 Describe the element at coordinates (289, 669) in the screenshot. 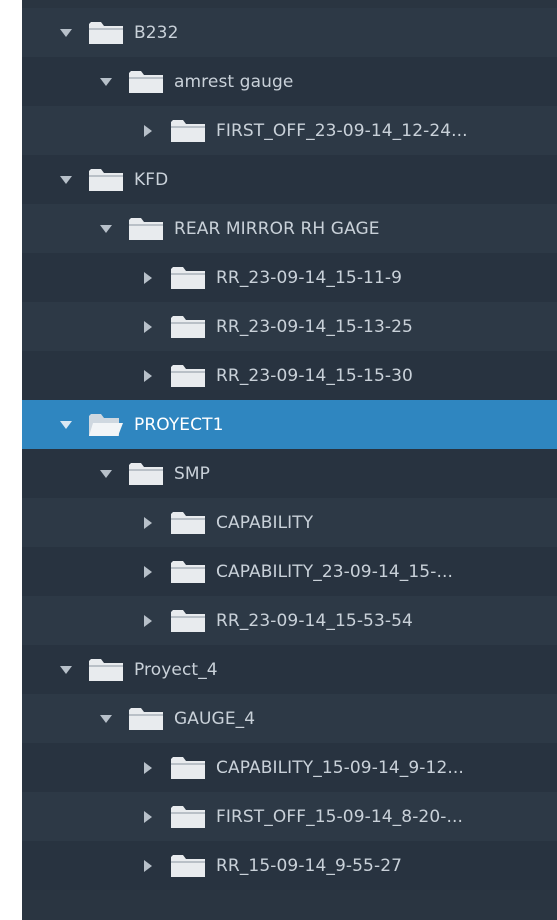

I see `tree-node-proyect-4: Proyect_4` at that location.